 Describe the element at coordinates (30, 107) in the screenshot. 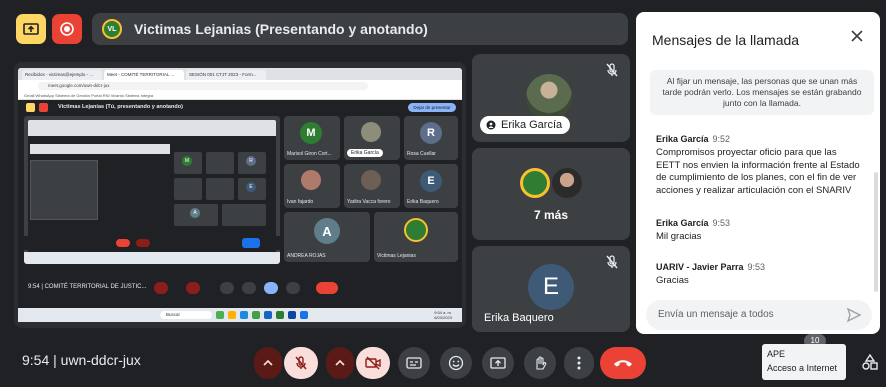

I see `shared-present-icon` at that location.